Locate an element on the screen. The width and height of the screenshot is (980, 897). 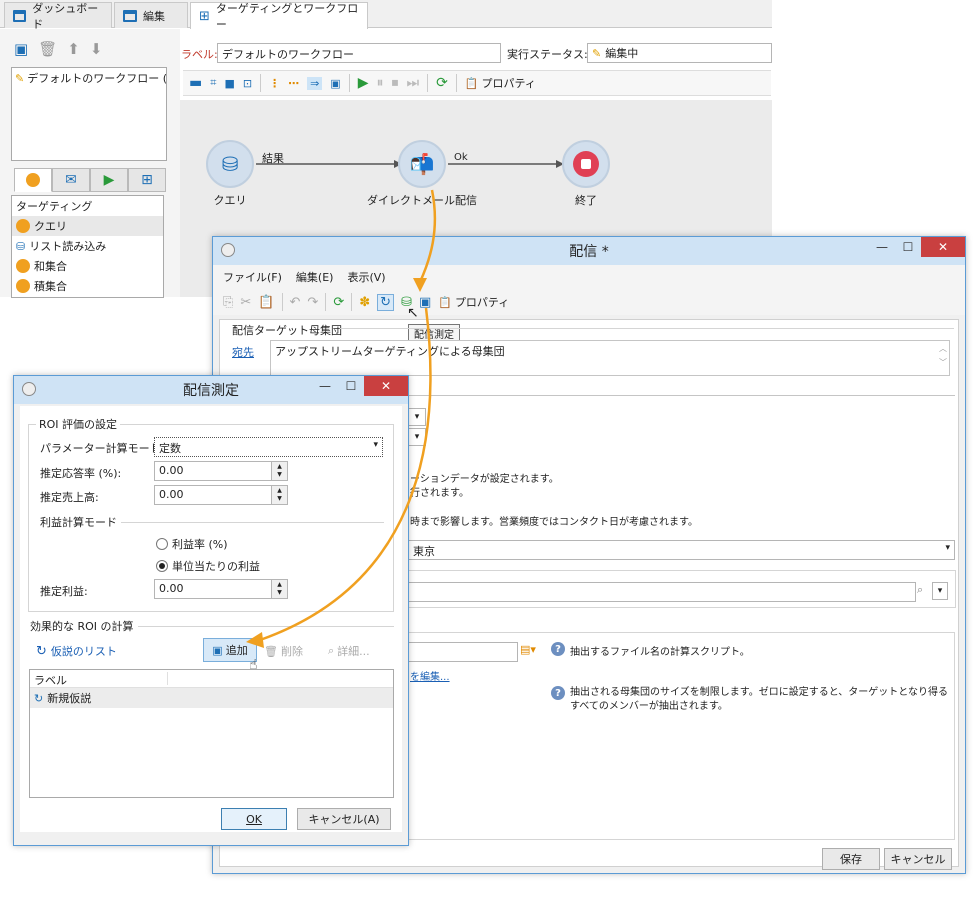
menu-file: ファイル(F) is located at coordinates (252, 277).